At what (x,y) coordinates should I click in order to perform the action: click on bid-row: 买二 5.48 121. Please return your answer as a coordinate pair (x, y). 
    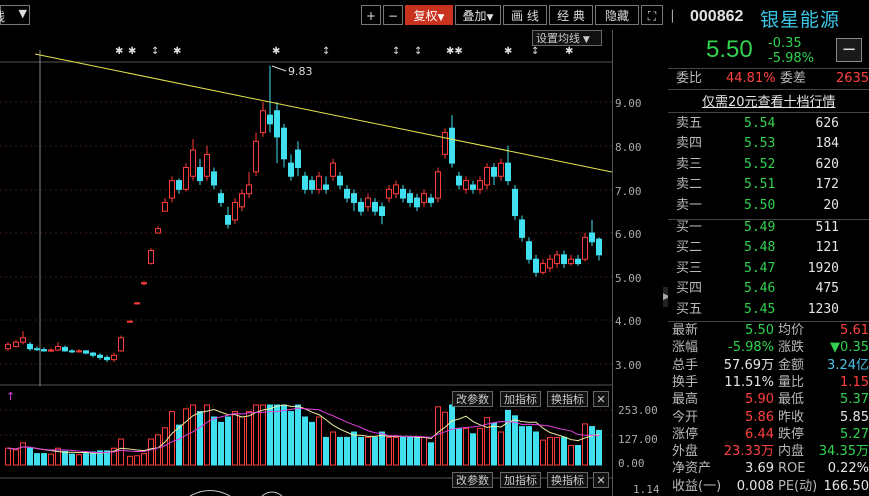
    Looking at the image, I should click on (768, 248).